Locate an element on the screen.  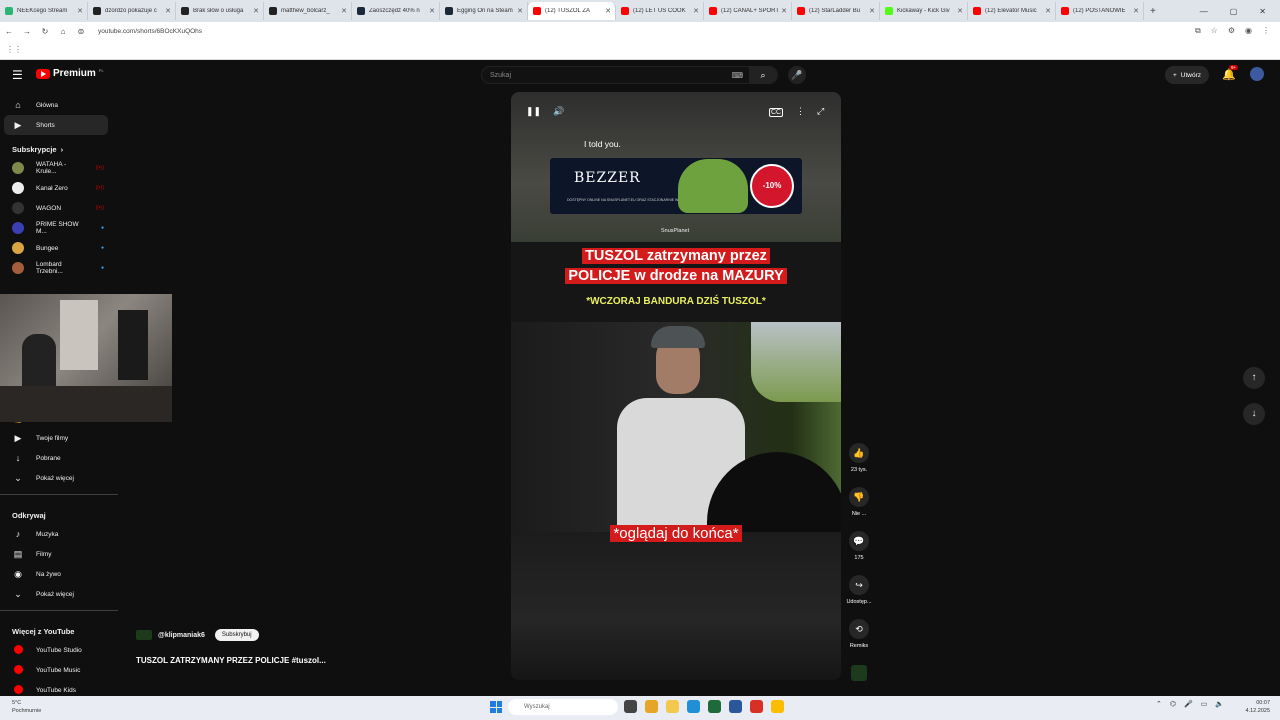
browser-tab: (12) LET US COOK ✕ is located at coordinates (660, 11).